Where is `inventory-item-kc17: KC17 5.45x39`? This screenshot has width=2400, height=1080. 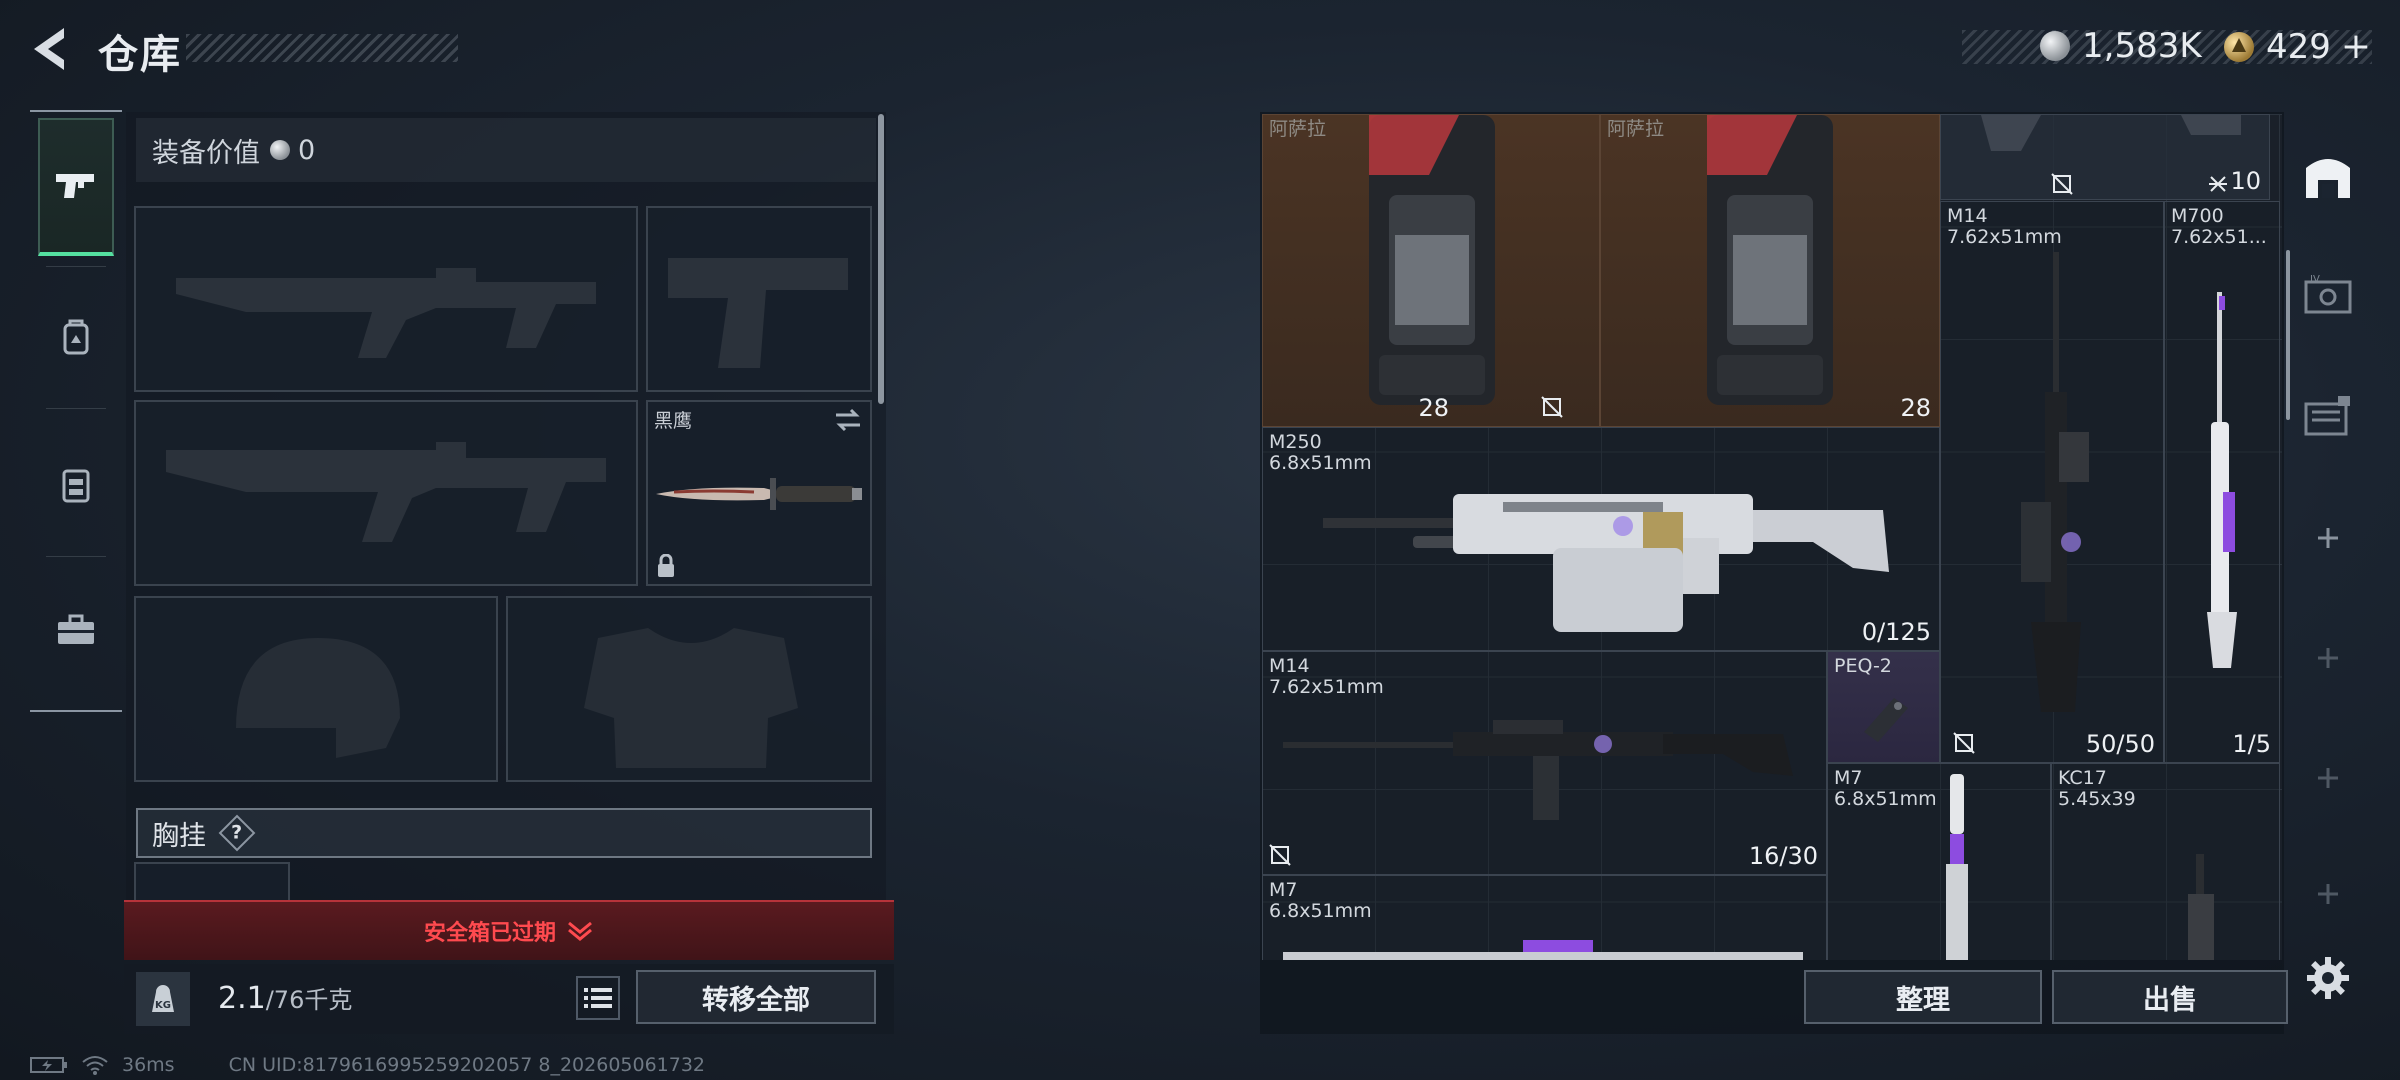 inventory-item-kc17: KC17 5.45x39 is located at coordinates (2165, 861).